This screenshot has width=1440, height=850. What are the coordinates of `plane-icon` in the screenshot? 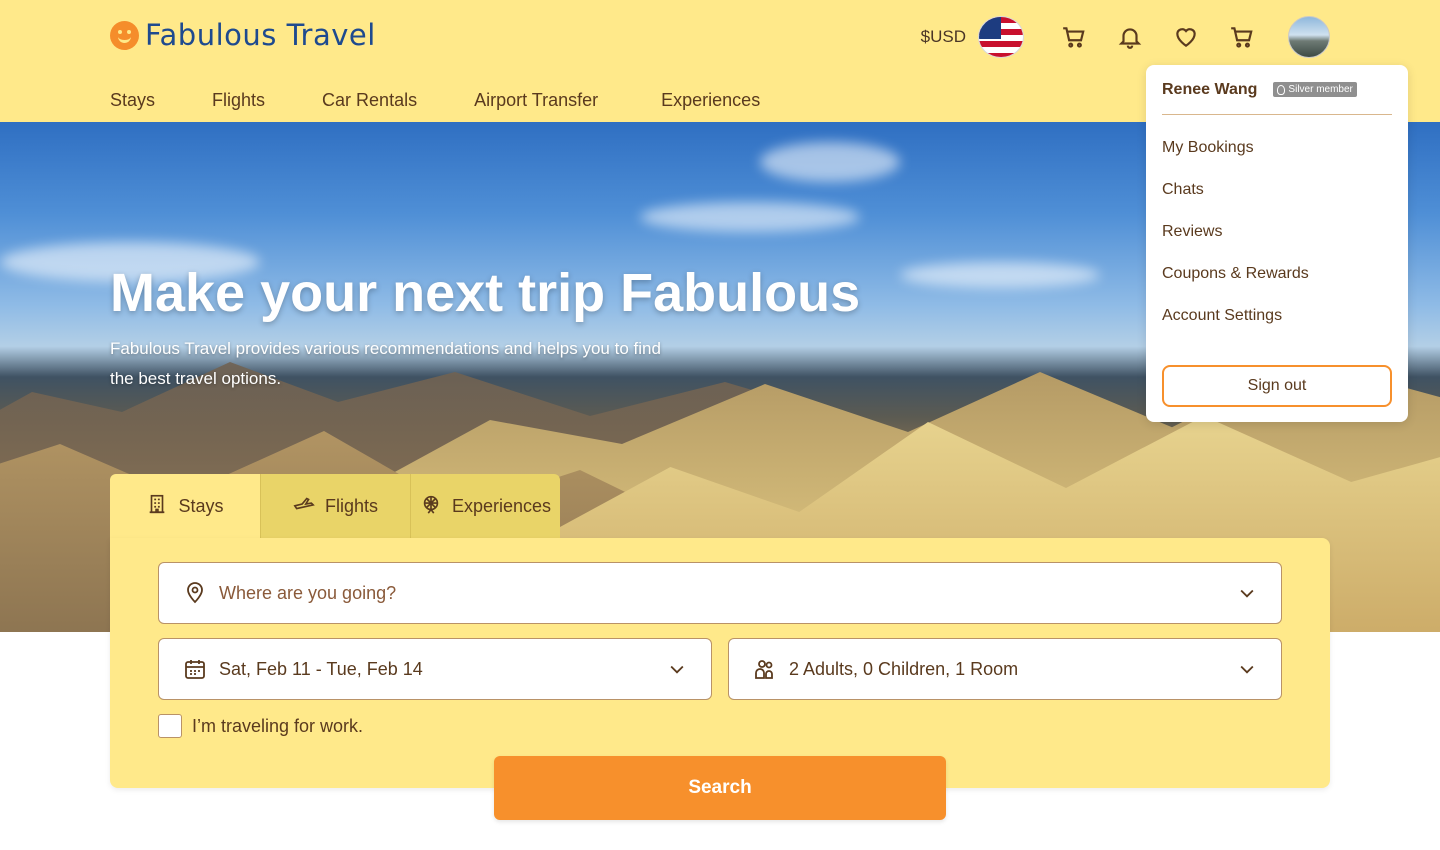 It's located at (304, 506).